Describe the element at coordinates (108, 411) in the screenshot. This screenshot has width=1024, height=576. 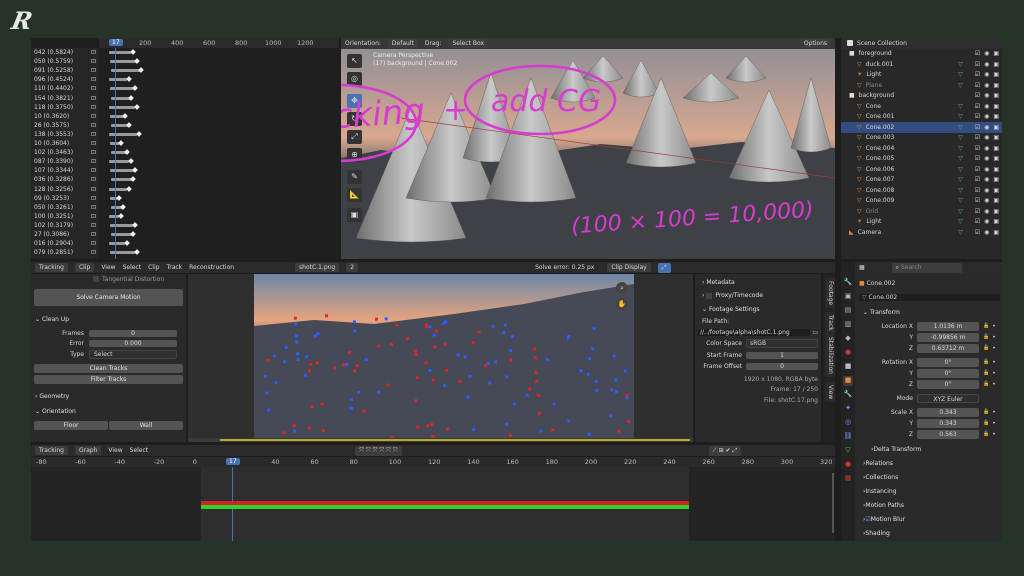
I see `orientation-section-header: ⌄ Orientation` at that location.